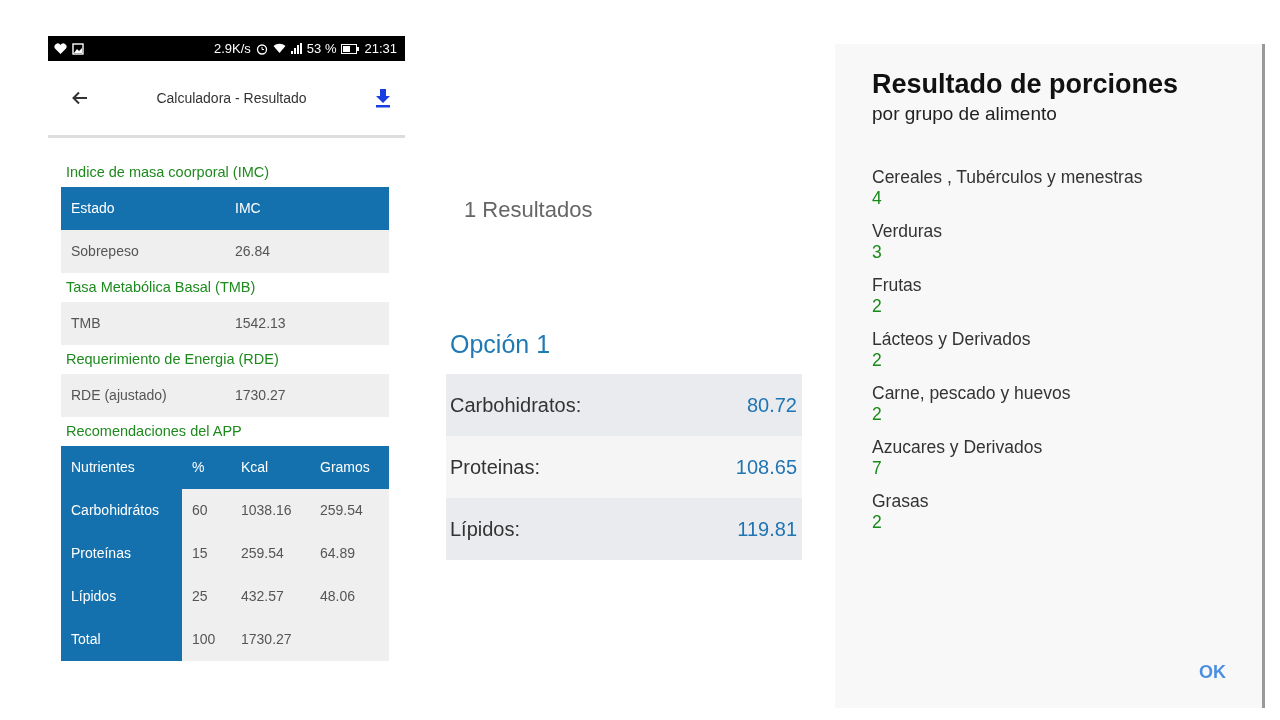  I want to click on heart-icon, so click(60, 48).